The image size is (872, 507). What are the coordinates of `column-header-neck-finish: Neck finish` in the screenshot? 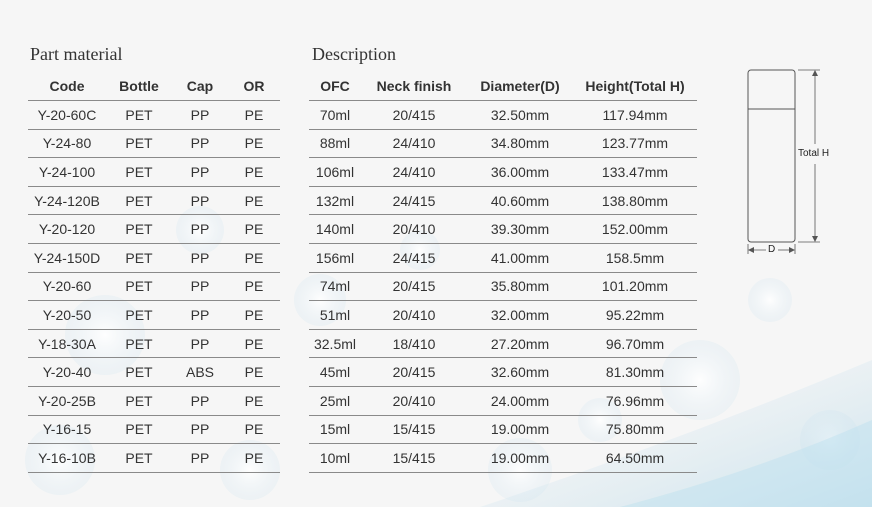 It's located at (414, 86).